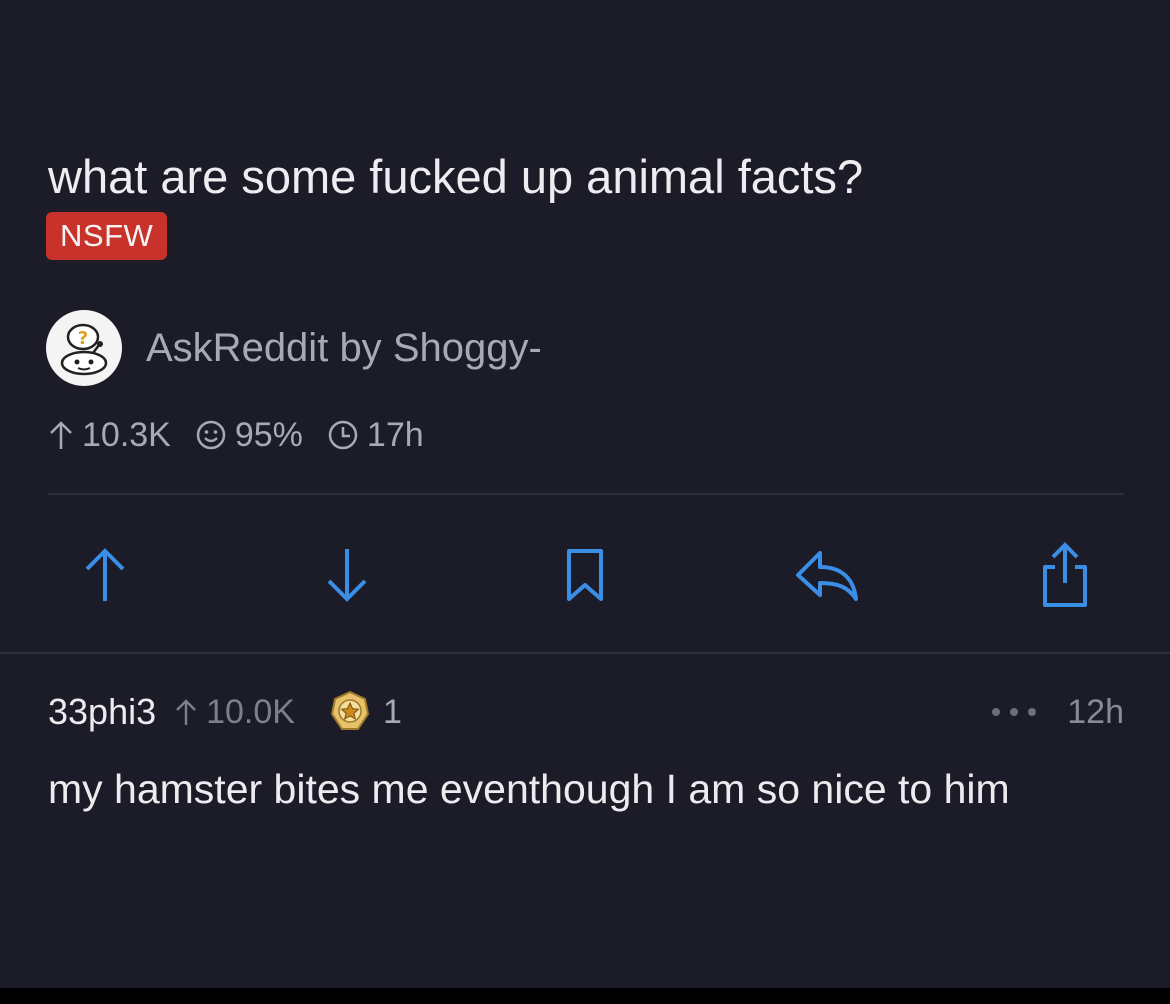  What do you see at coordinates (467, 348) in the screenshot?
I see `post-author: Shoggy-` at bounding box center [467, 348].